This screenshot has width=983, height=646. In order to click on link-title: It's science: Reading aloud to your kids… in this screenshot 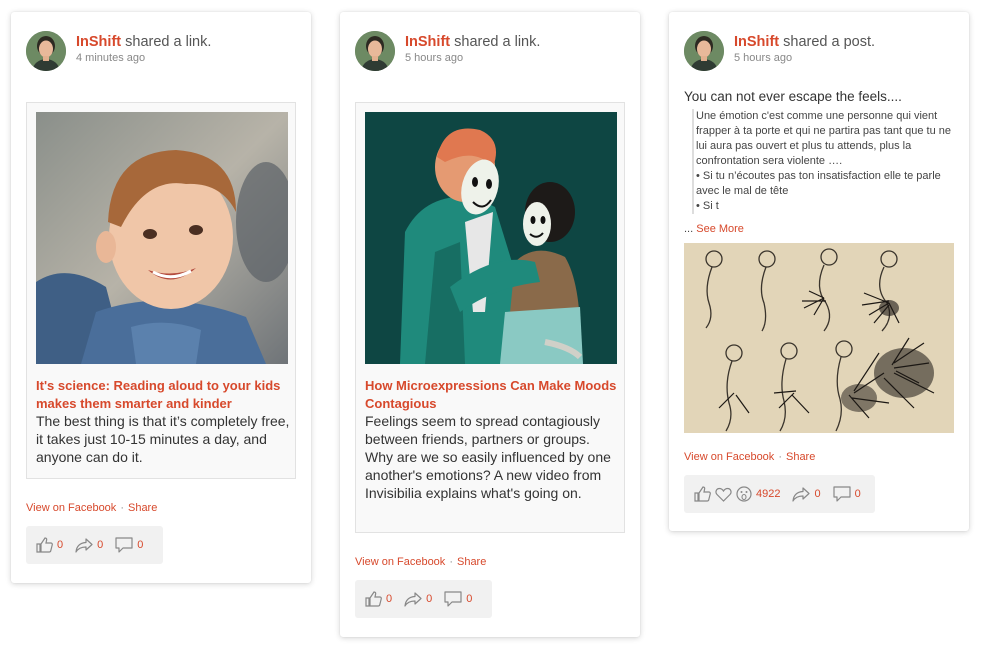, I will do `click(164, 395)`.